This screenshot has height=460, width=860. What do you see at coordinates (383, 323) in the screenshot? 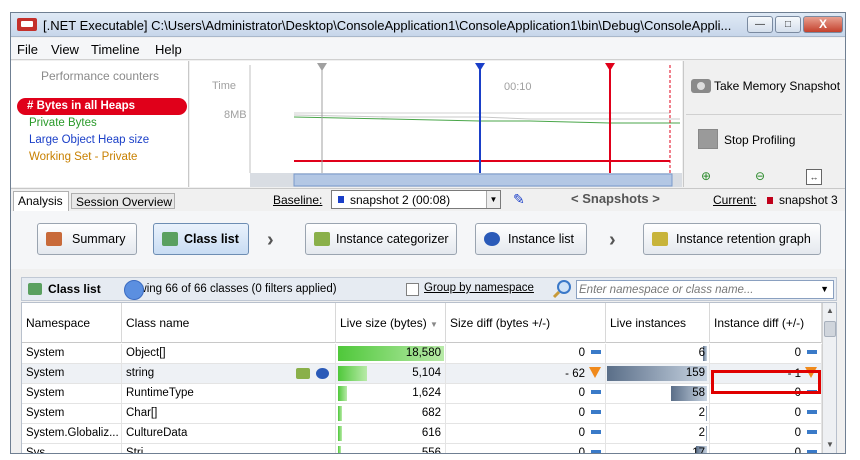
I see `live-size-header-label: Live size (bytes)` at bounding box center [383, 323].